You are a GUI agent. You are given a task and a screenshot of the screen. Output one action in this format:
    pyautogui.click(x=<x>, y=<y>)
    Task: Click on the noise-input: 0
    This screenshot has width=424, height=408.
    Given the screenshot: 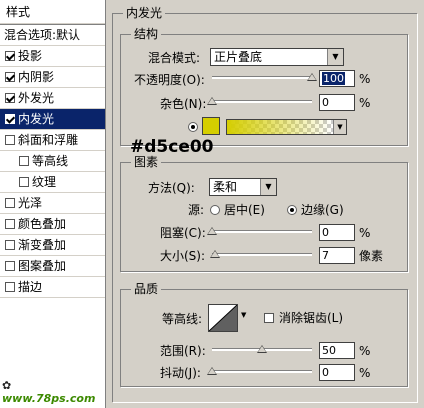 What is the action you would take?
    pyautogui.click(x=337, y=102)
    